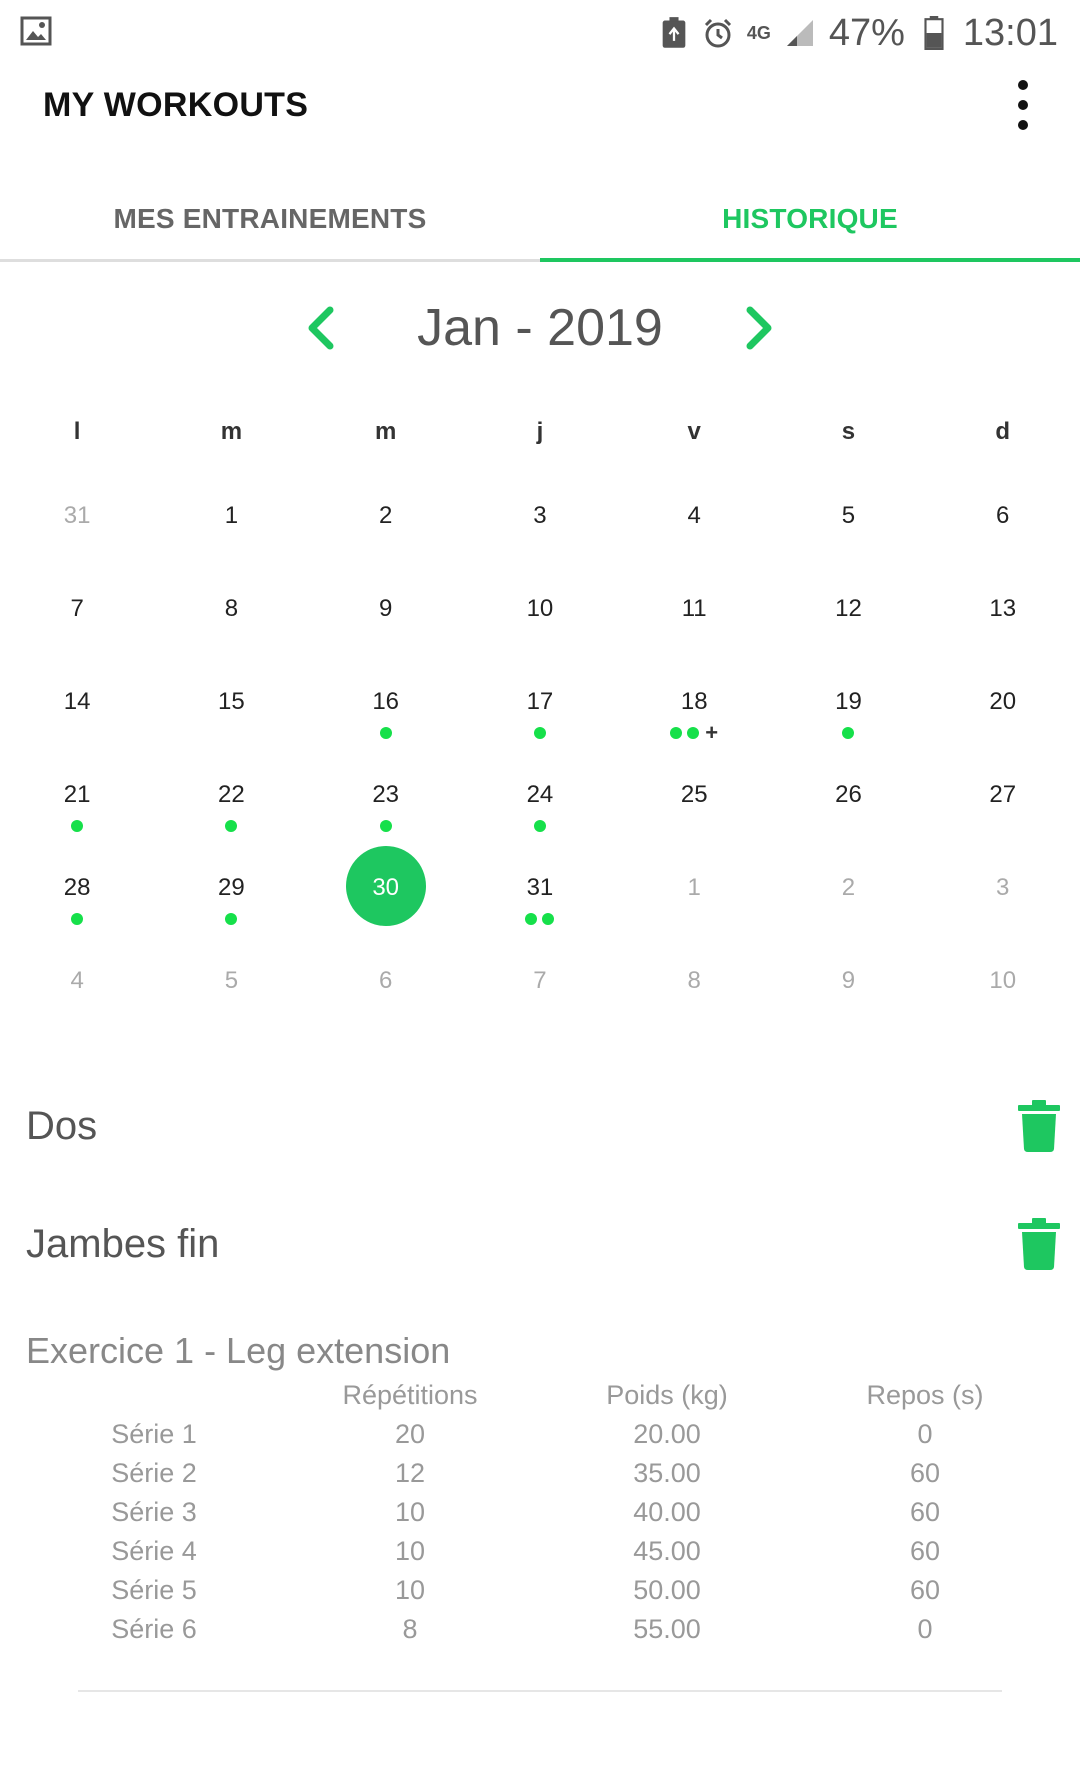 The image size is (1080, 1780). What do you see at coordinates (694, 887) in the screenshot?
I see `day-number: 1` at bounding box center [694, 887].